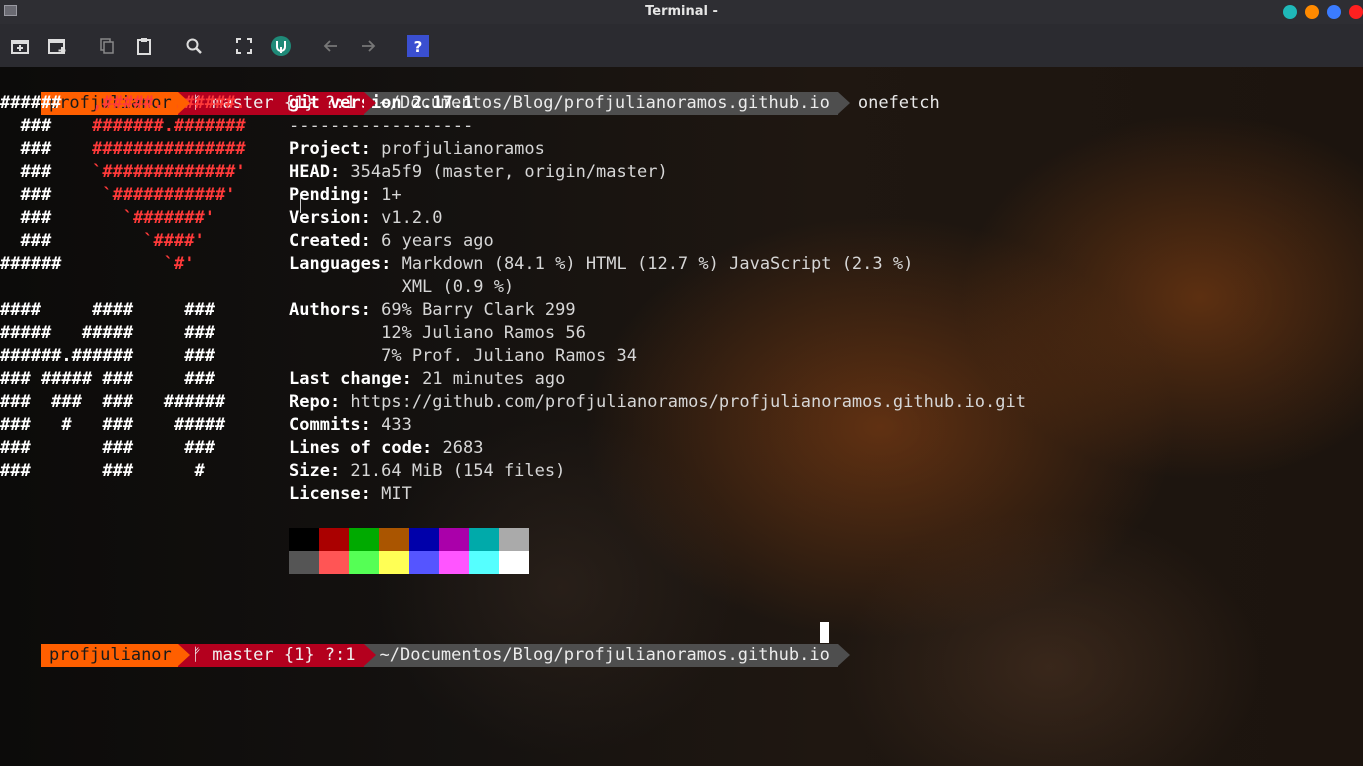 This screenshot has height=766, width=1363. What do you see at coordinates (453, 471) in the screenshot?
I see `info-value: 21.64 MiB (154 files)` at bounding box center [453, 471].